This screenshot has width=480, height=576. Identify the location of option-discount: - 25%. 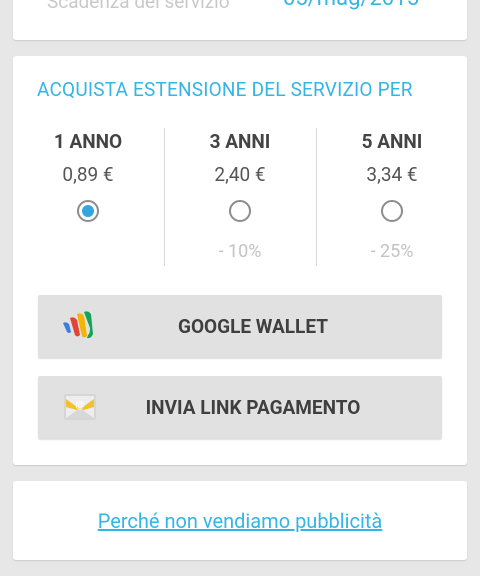
(392, 251).